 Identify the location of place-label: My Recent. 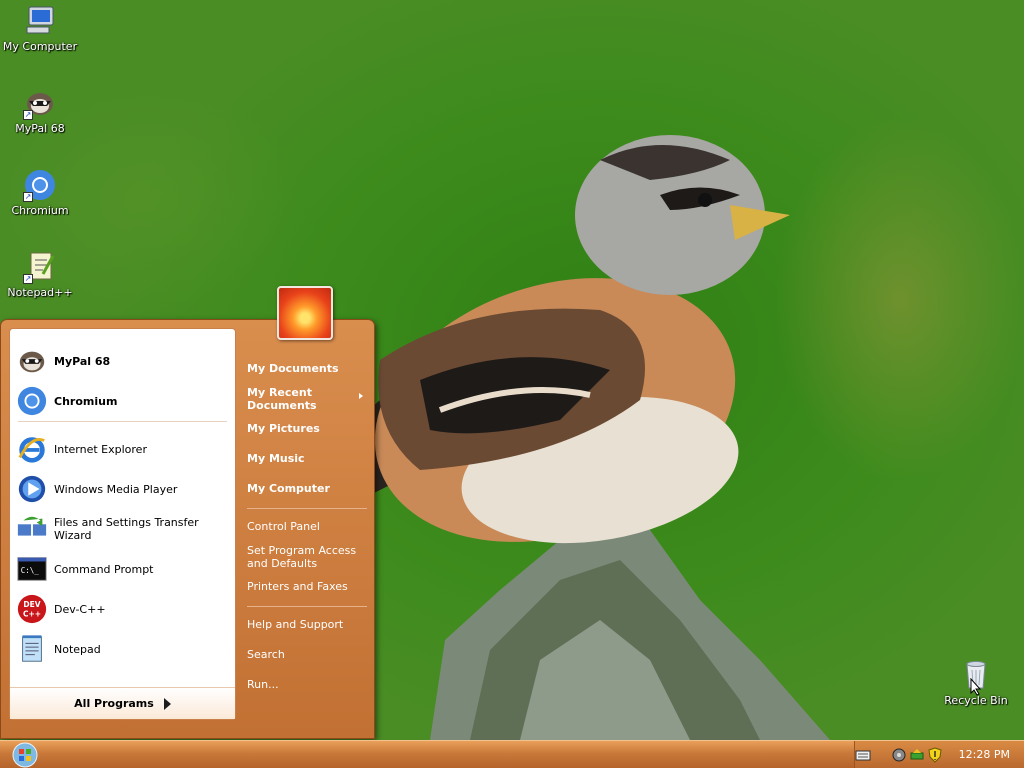
(279, 392).